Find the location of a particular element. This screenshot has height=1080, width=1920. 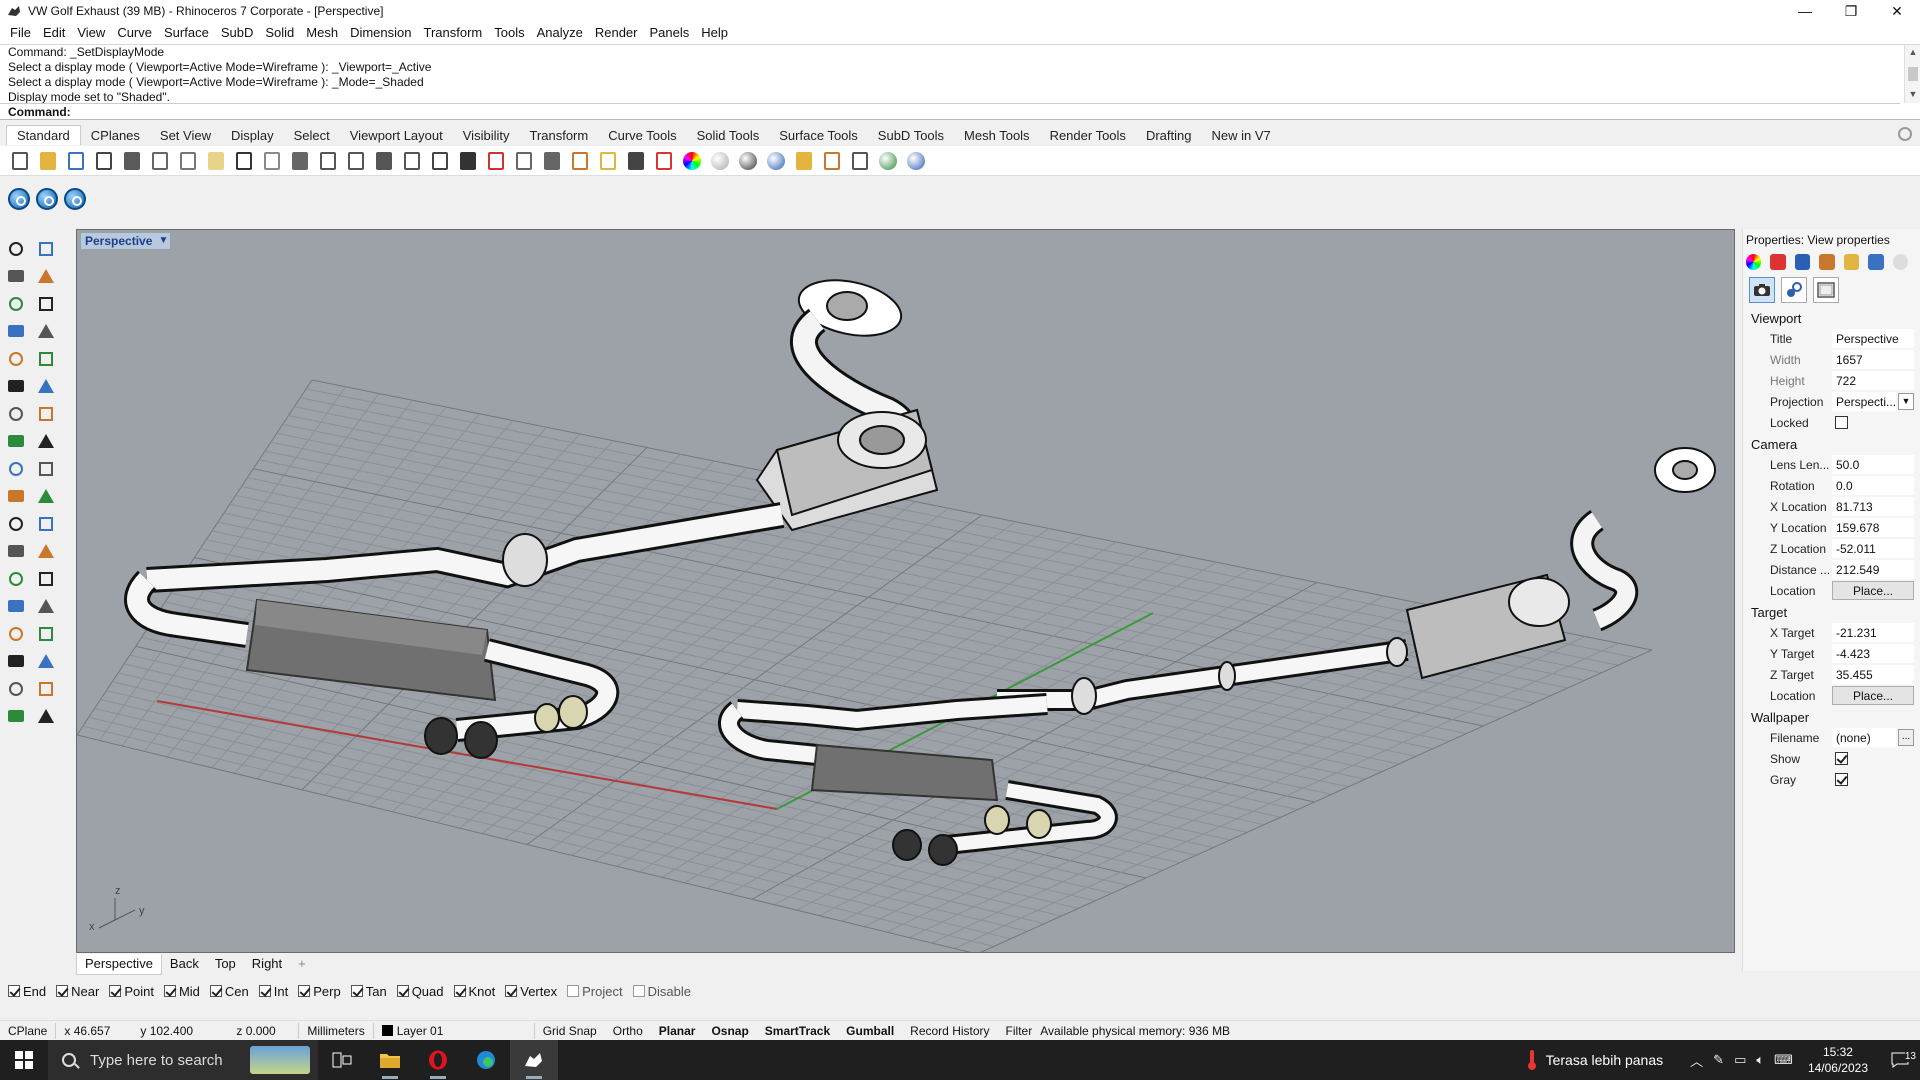

tab-set-view: Set View is located at coordinates (185, 135).